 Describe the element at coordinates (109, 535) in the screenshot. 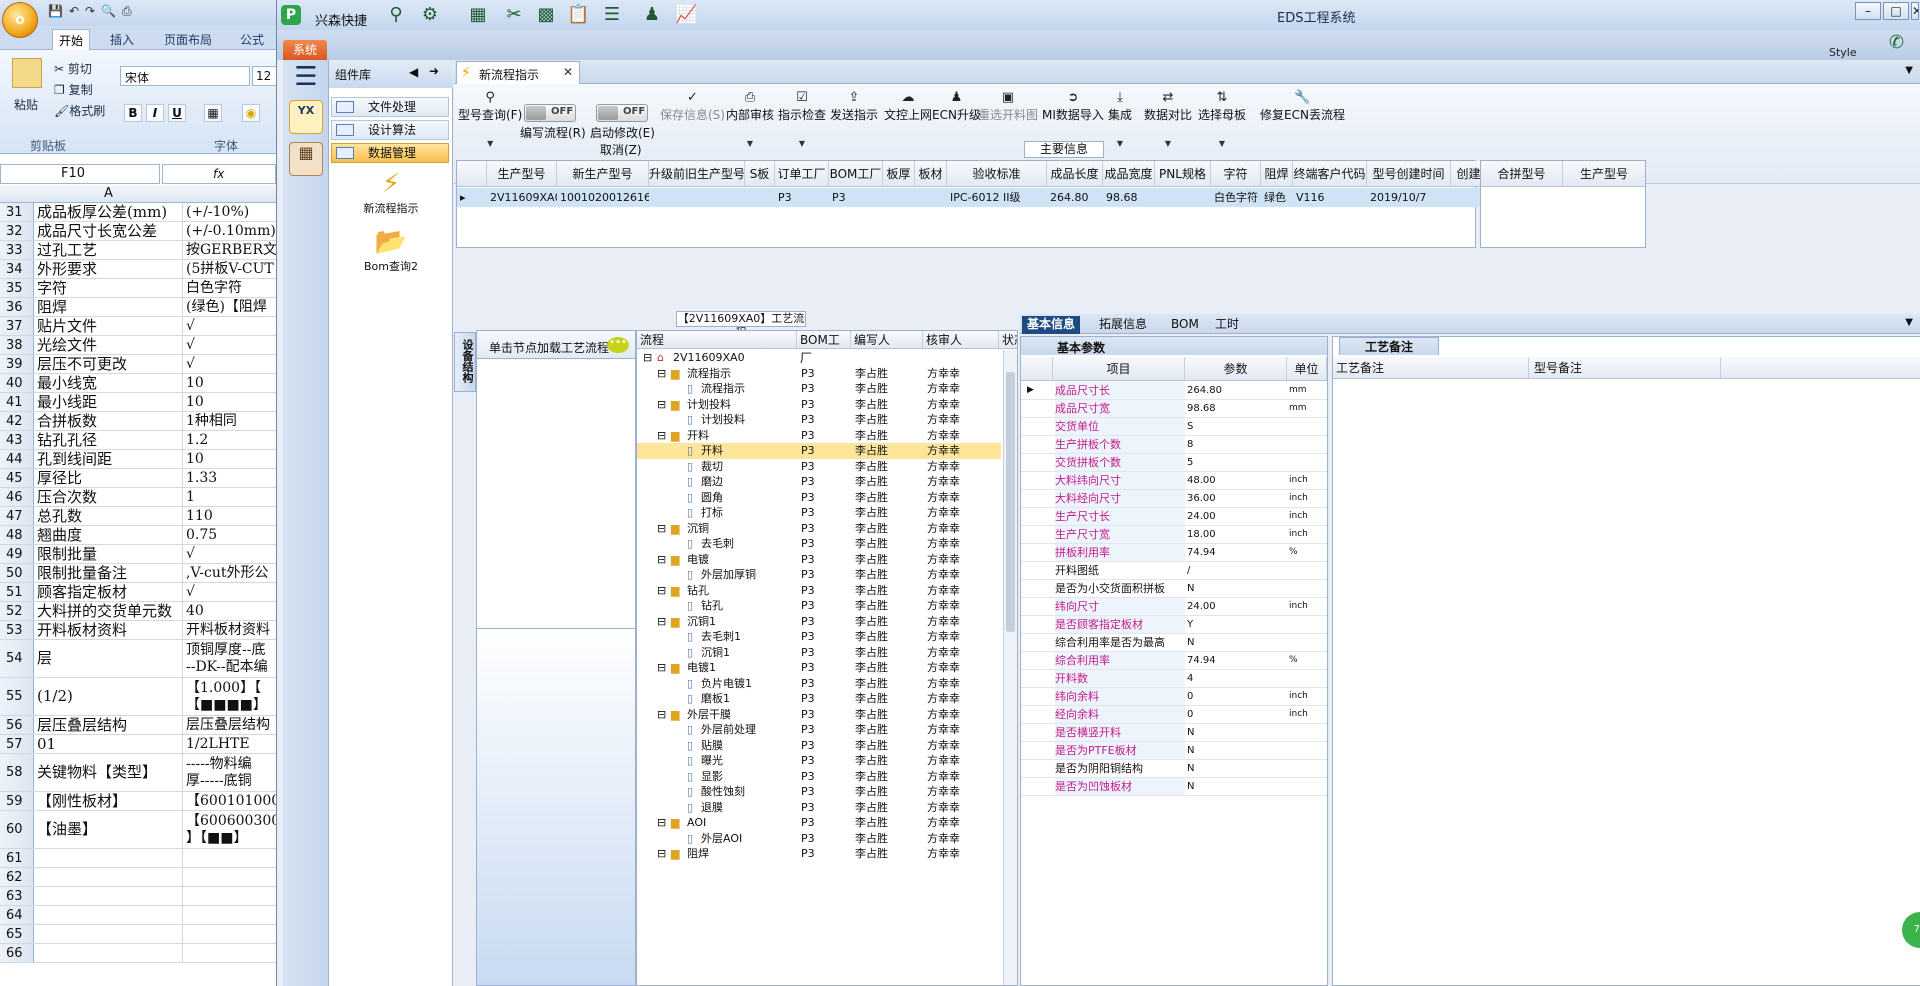

I see `cell-a: 翘曲度` at that location.